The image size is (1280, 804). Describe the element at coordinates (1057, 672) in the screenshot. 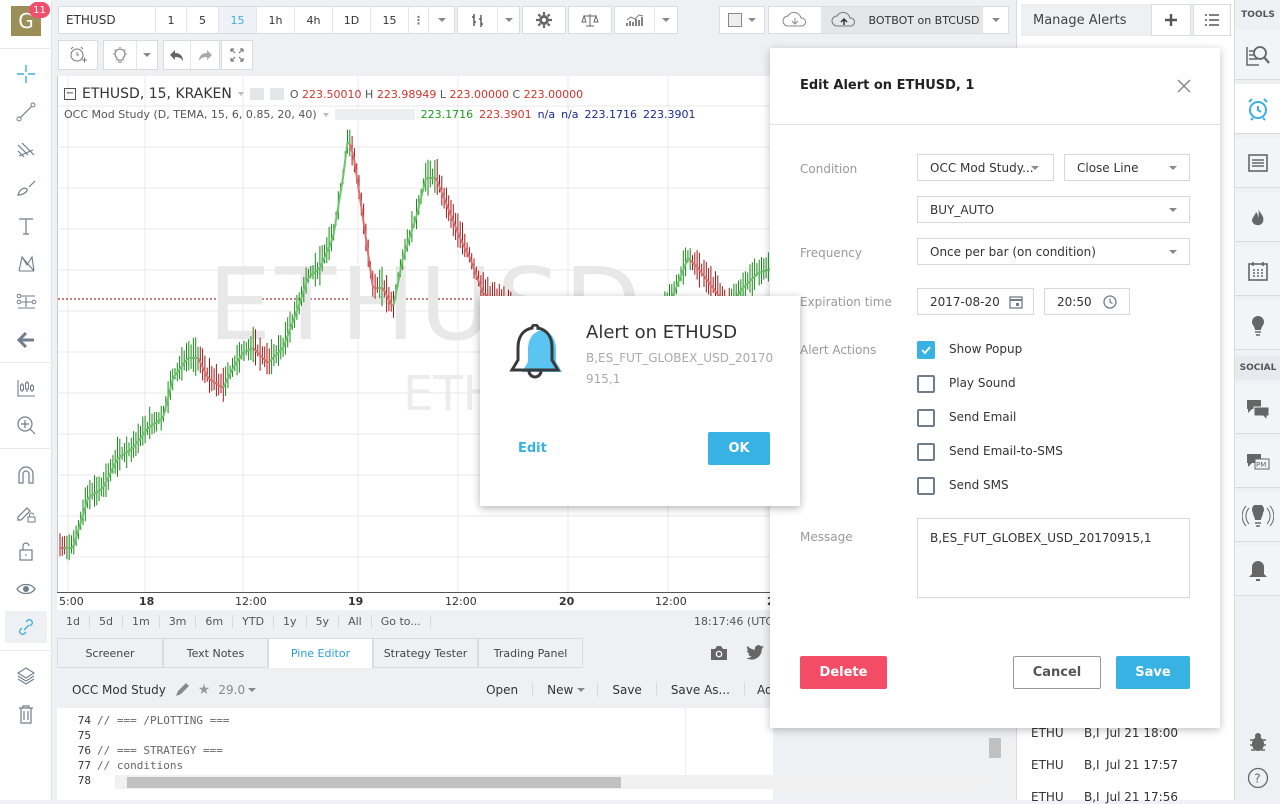

I see `cancel-button: Cancel` at that location.